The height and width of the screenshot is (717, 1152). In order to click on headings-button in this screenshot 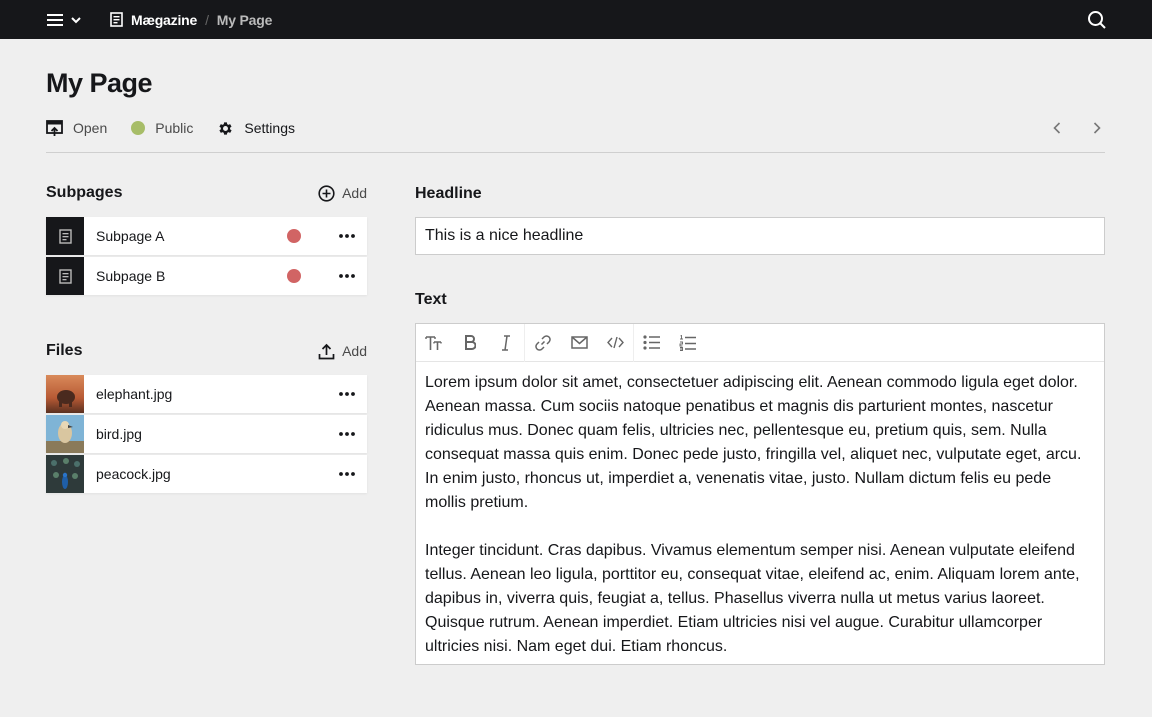, I will do `click(434, 343)`.